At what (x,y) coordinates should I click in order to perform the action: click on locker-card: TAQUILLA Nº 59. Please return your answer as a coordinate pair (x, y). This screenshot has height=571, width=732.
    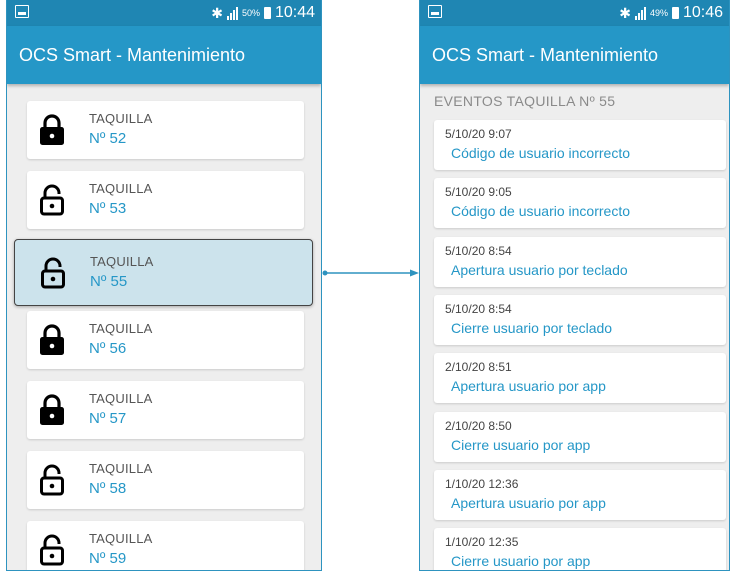
    Looking at the image, I should click on (165, 545).